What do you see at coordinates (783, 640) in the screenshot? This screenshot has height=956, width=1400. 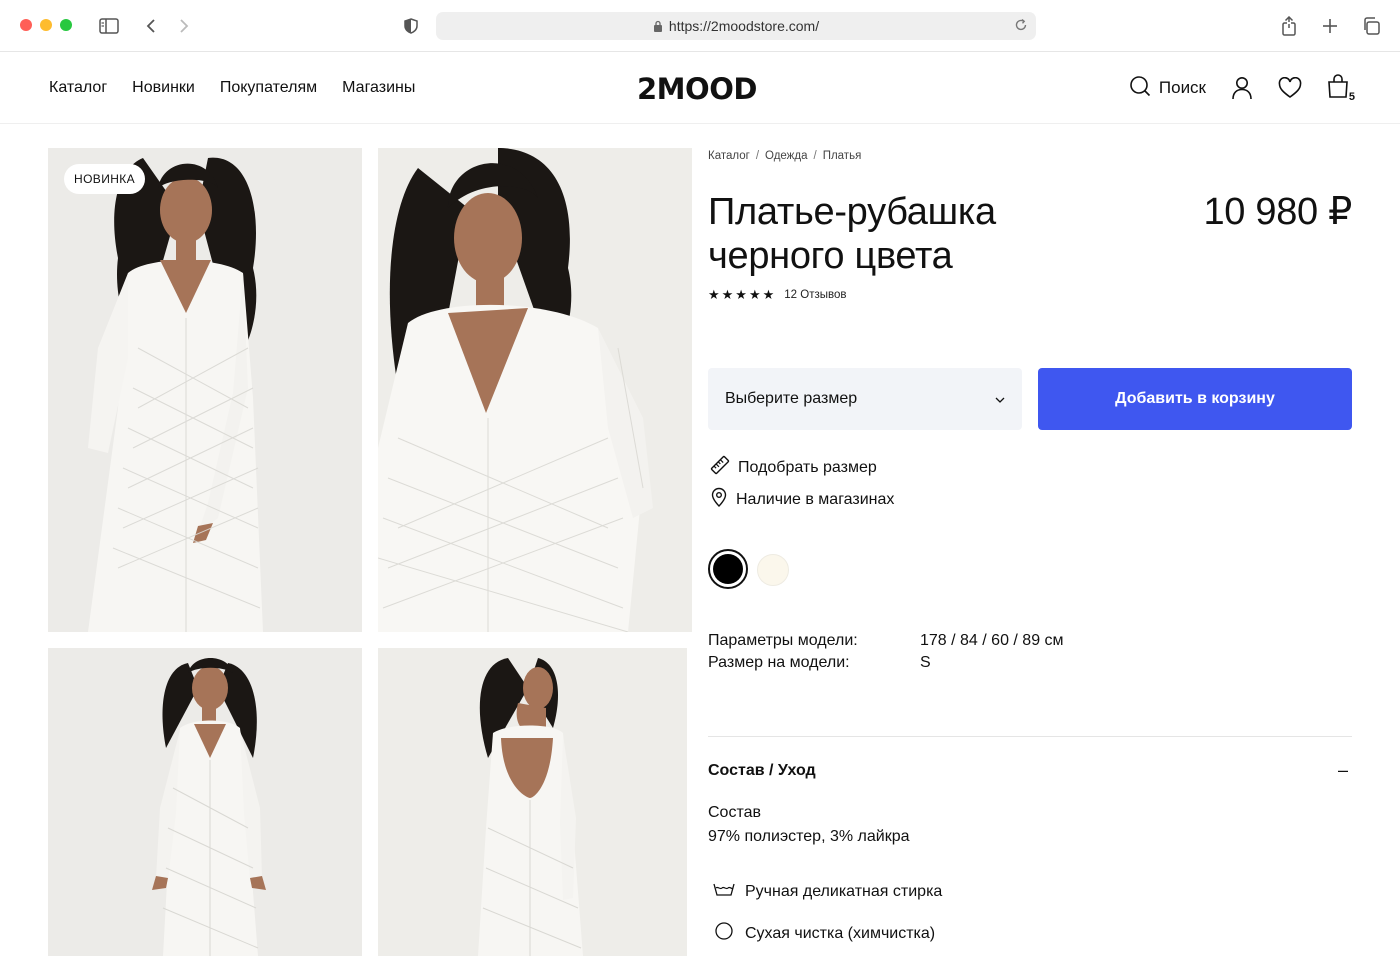 I see `model-params-label: Параметры модели:` at bounding box center [783, 640].